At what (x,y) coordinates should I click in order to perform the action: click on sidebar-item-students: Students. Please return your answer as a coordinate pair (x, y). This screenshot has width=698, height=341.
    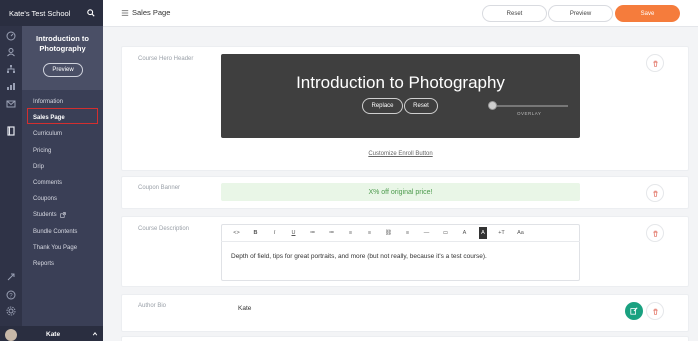
    Looking at the image, I should click on (62, 215).